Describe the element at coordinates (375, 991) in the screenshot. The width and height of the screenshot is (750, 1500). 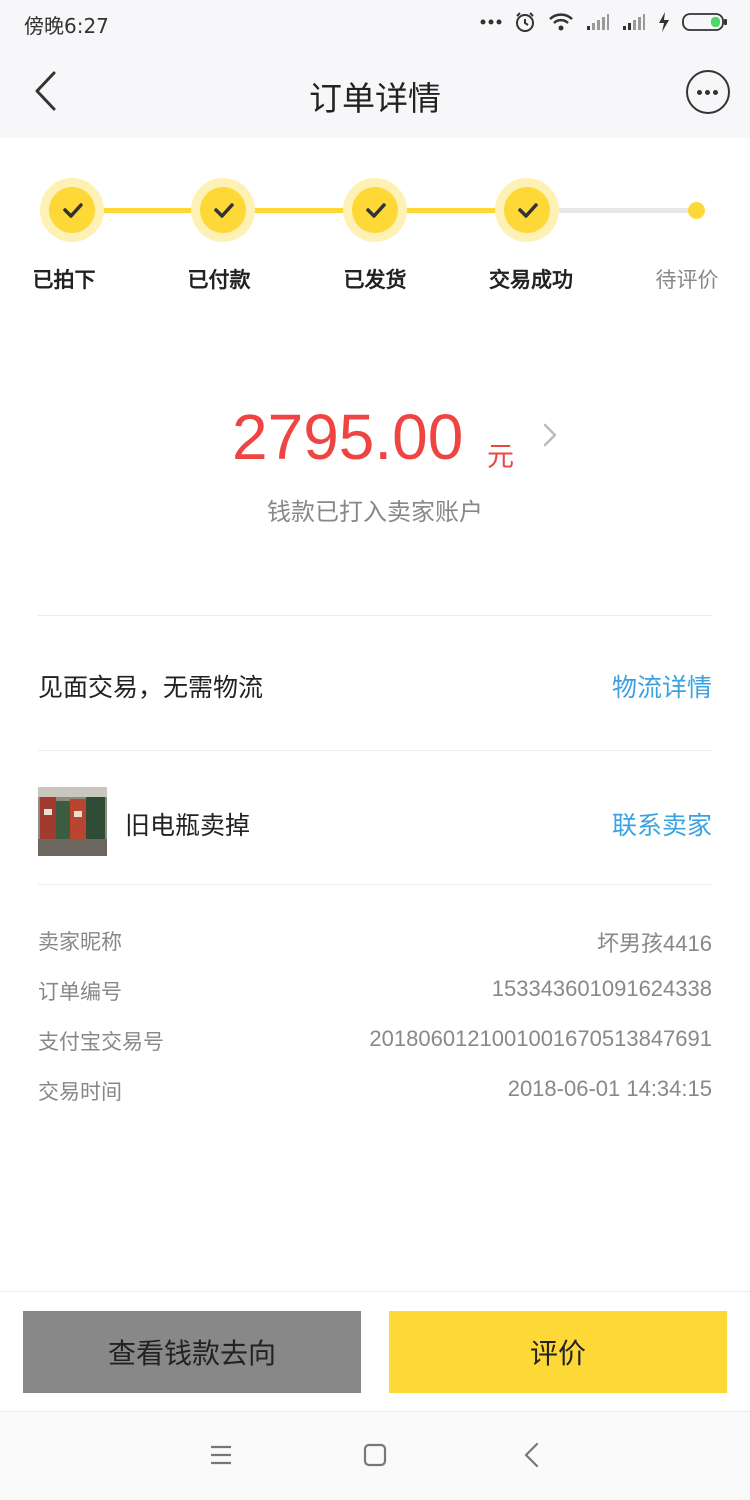
I see `detail-row-order-number: 订单编号 153343601091624338` at that location.